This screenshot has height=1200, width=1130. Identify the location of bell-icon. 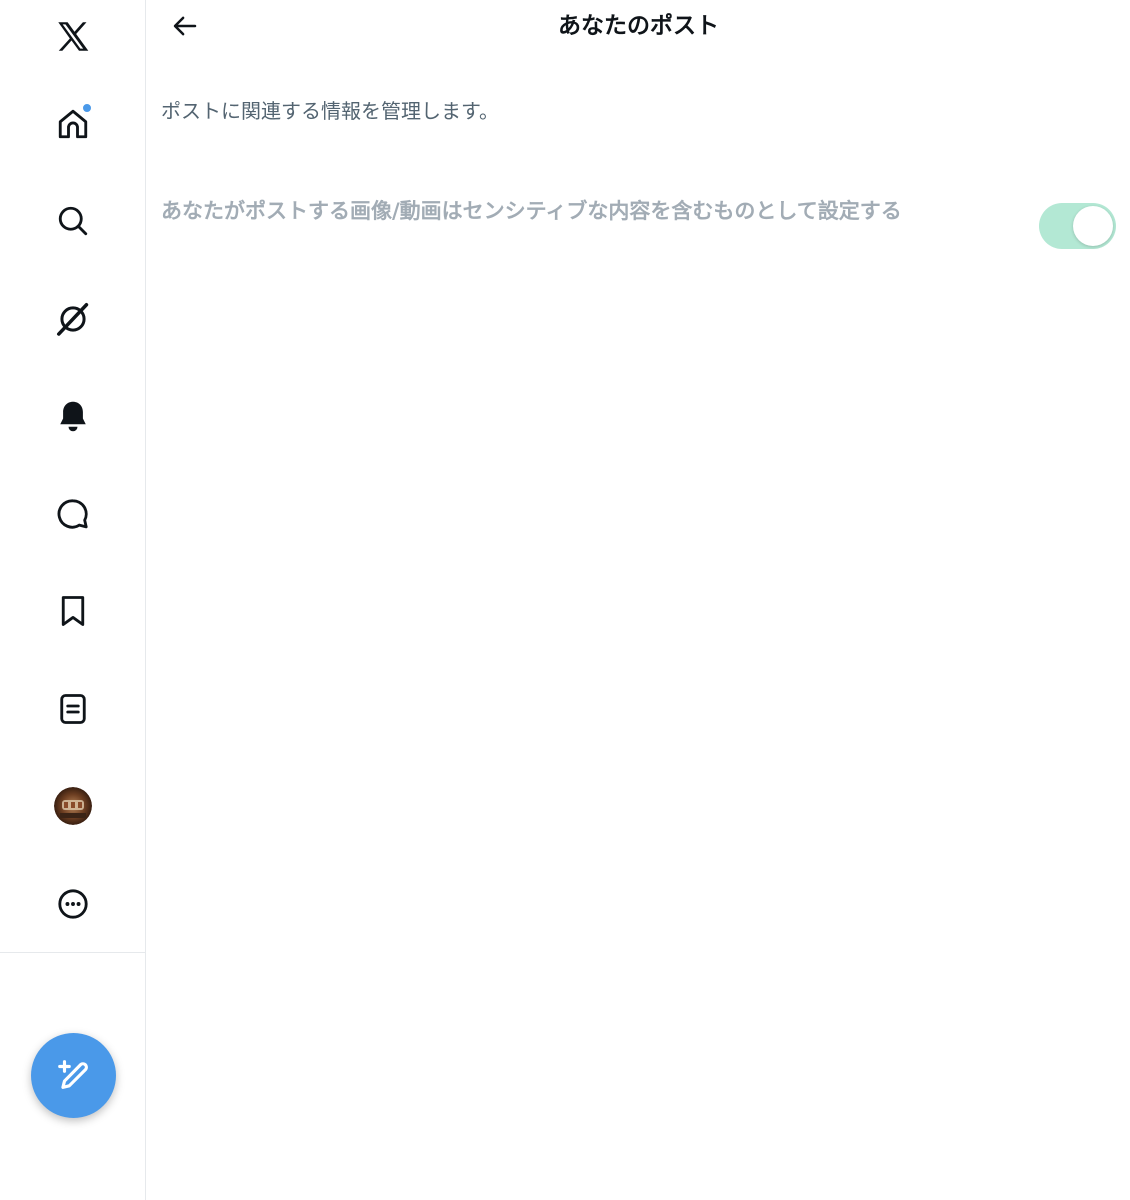
(73, 416).